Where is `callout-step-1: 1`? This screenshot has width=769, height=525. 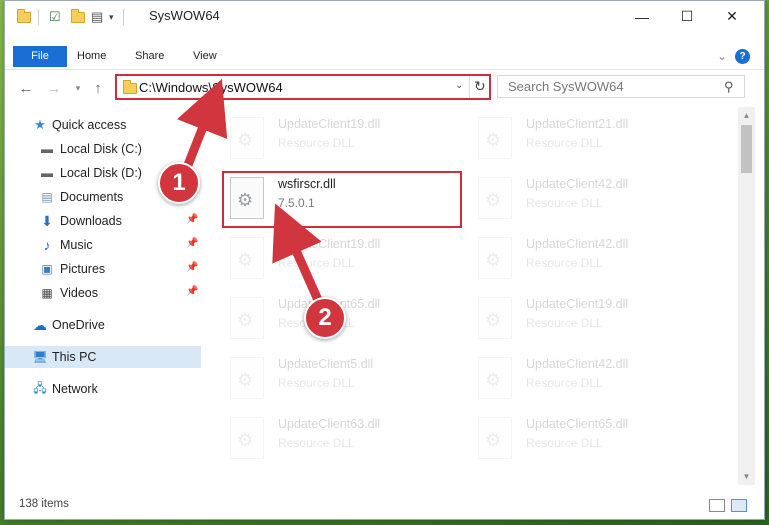
callout-step-1: 1 is located at coordinates (179, 183).